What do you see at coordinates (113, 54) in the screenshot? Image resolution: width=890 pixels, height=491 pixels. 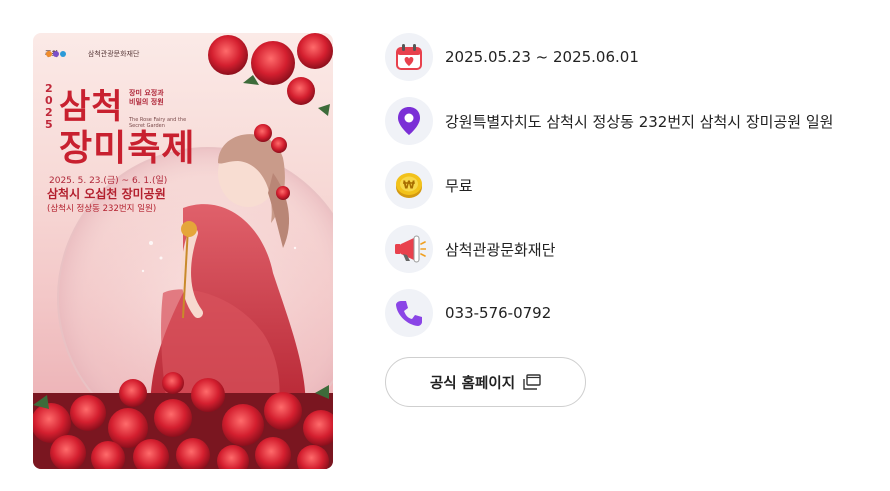 I see `poster-org-name: 삼척관광문화재단` at bounding box center [113, 54].